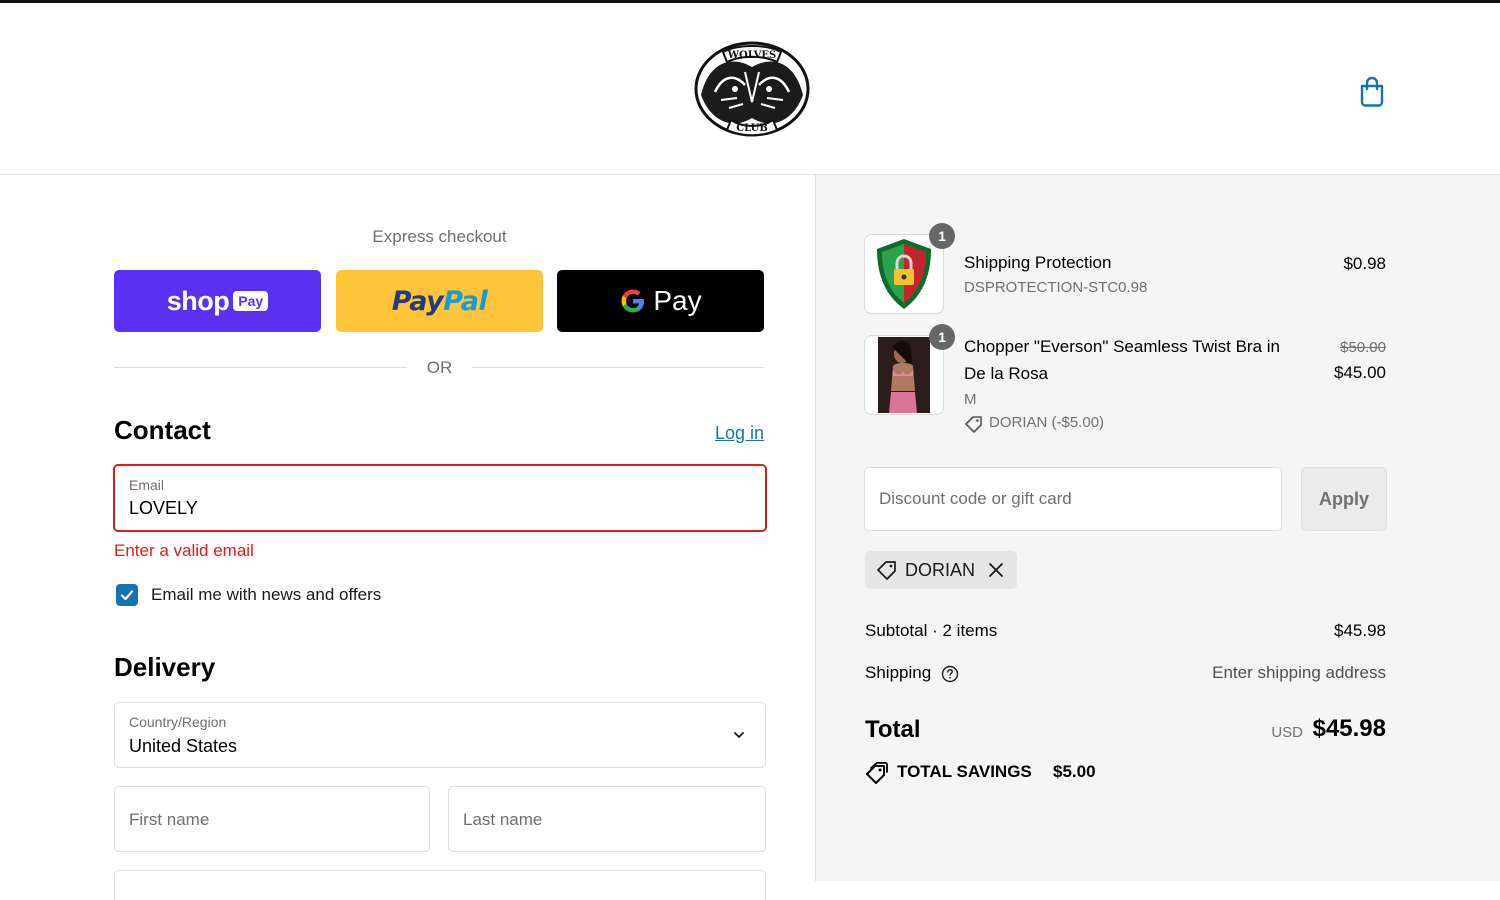  I want to click on total-savings-value: $5.00, so click(1074, 771).